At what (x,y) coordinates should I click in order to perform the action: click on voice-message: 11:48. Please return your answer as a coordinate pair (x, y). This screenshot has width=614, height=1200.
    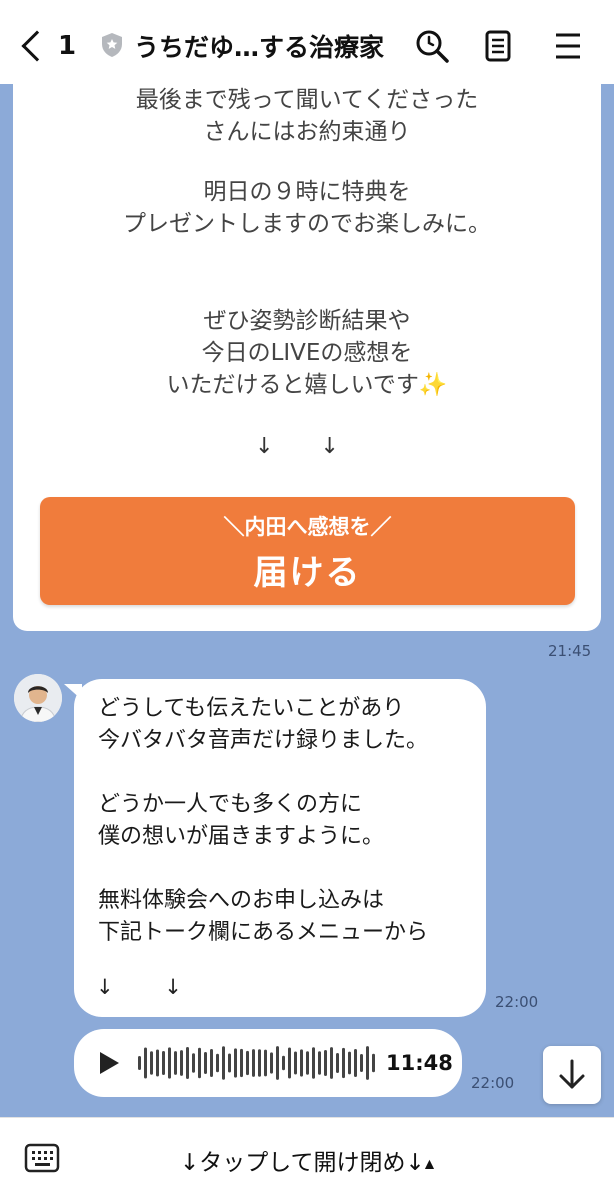
    Looking at the image, I should click on (268, 1063).